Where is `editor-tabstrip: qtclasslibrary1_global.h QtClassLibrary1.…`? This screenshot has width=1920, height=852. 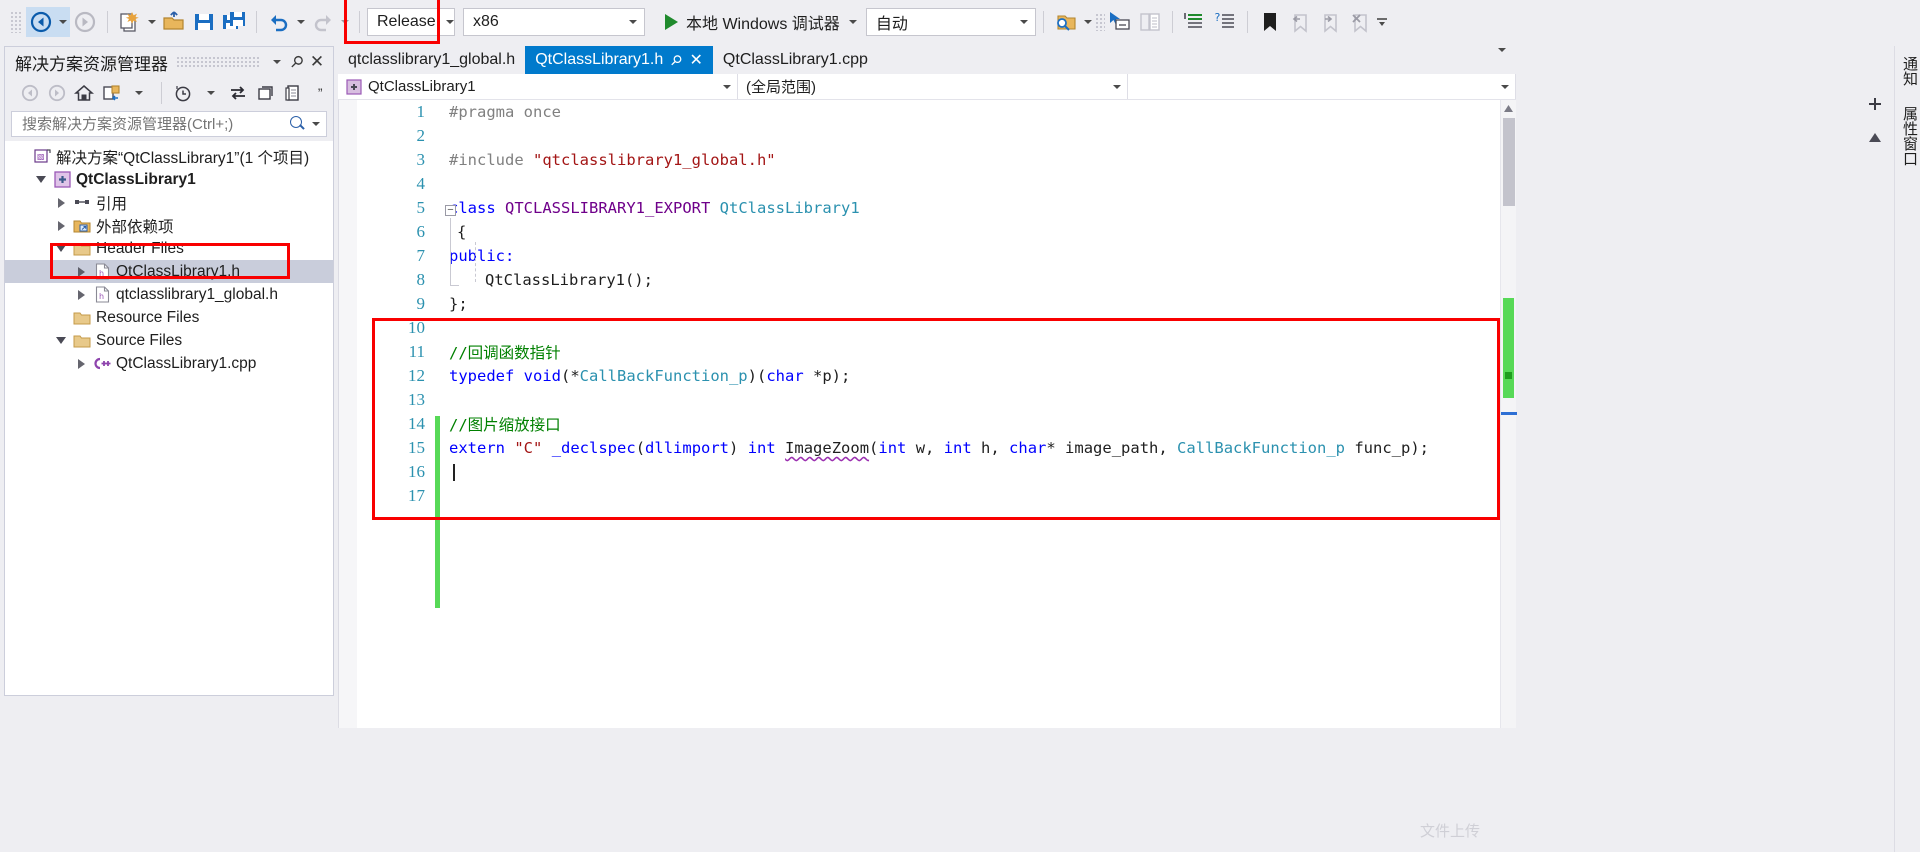 editor-tabstrip: qtclasslibrary1_global.h QtClassLibrary1.… is located at coordinates (927, 60).